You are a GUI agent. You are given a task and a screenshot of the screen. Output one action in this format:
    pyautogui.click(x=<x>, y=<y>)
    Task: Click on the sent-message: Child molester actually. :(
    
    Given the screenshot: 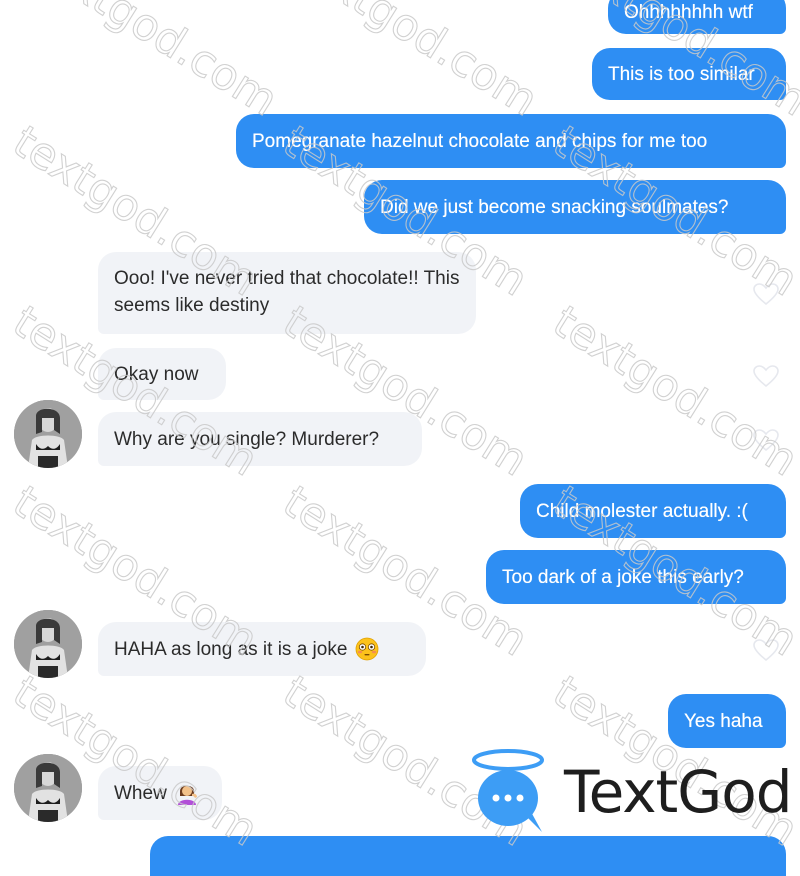 What is the action you would take?
    pyautogui.click(x=653, y=511)
    